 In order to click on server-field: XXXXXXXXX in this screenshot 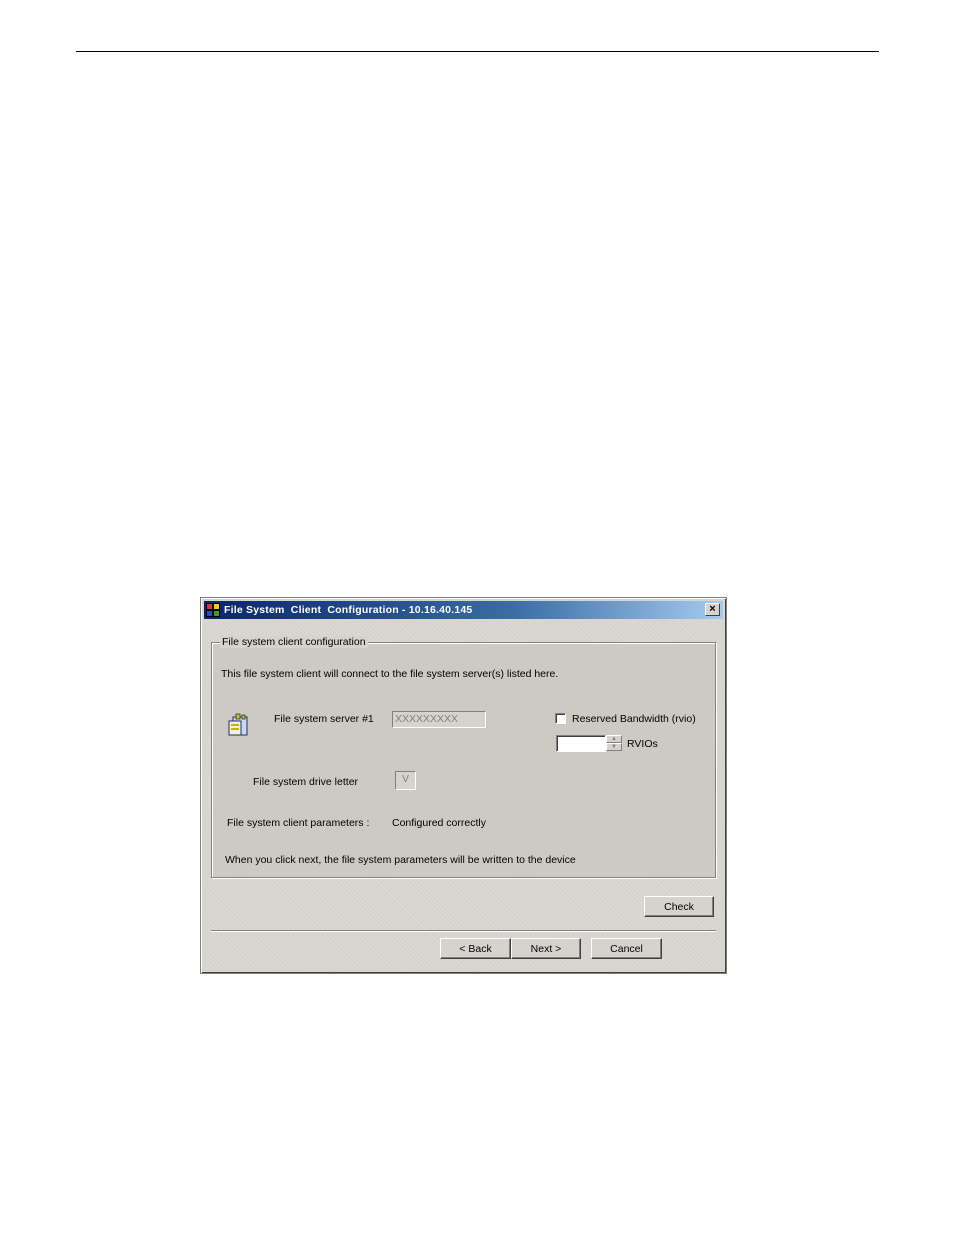, I will do `click(439, 719)`.